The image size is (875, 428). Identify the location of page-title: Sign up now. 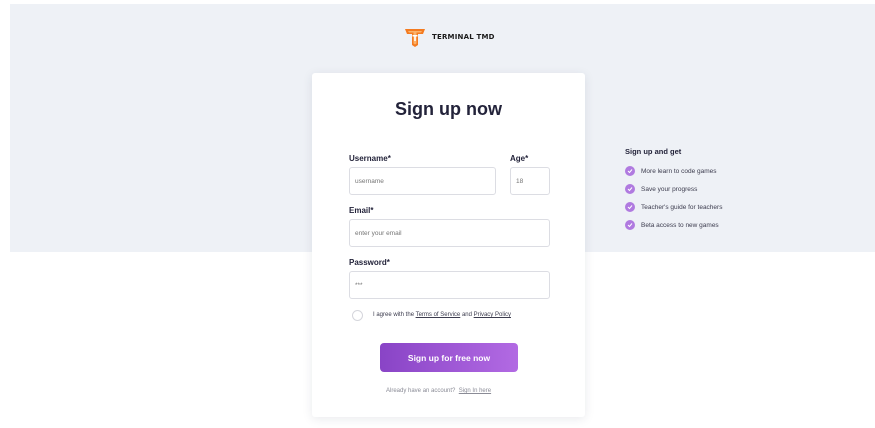
(448, 109).